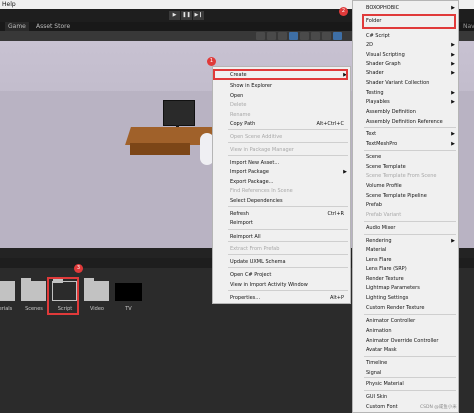 This screenshot has height=413, width=474. What do you see at coordinates (9, 4) in the screenshot?
I see `menu-help: Help` at bounding box center [9, 4].